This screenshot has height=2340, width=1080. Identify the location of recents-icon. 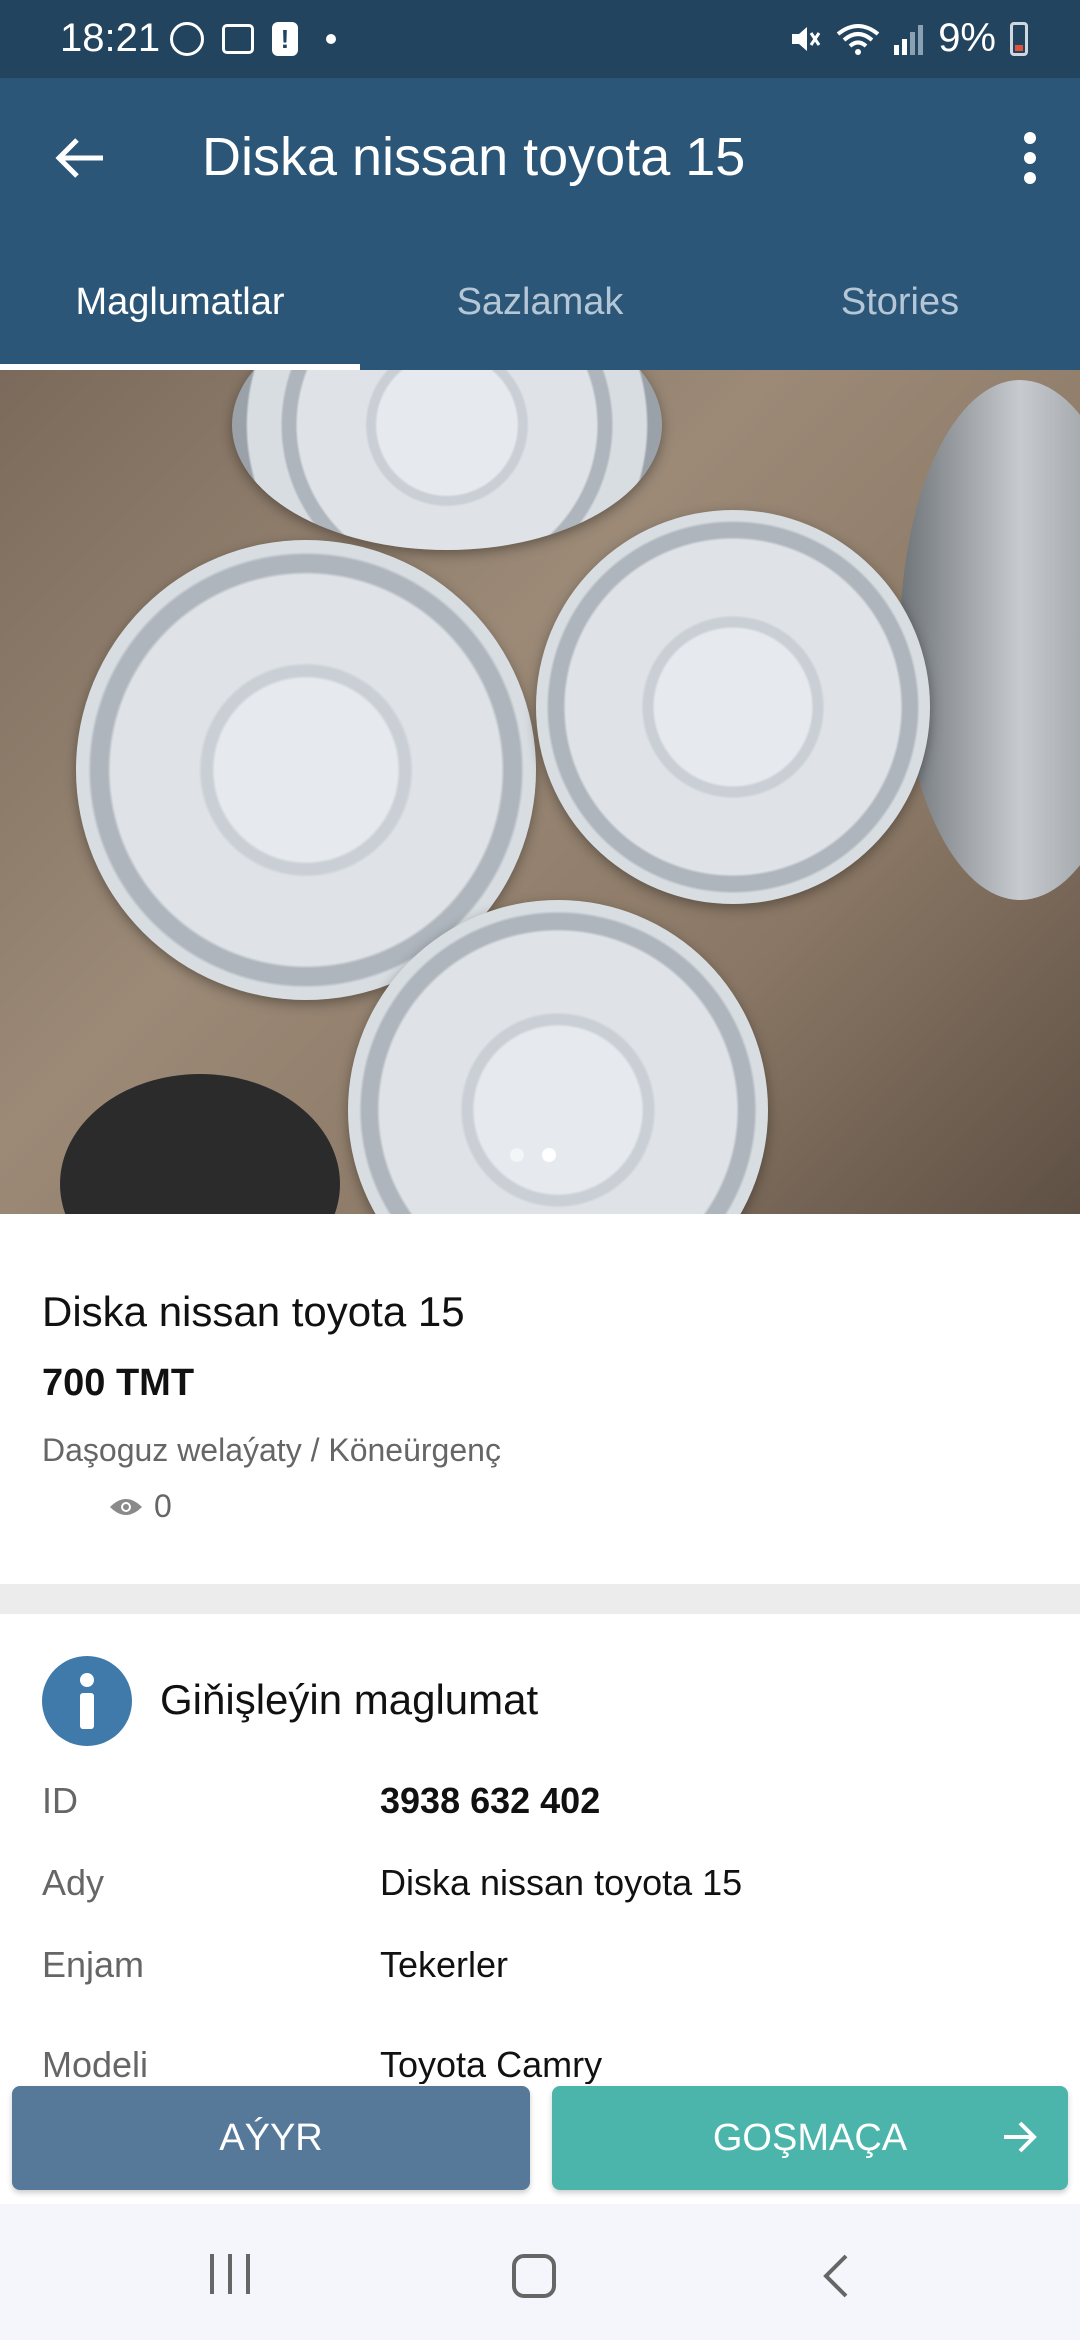
(230, 2274).